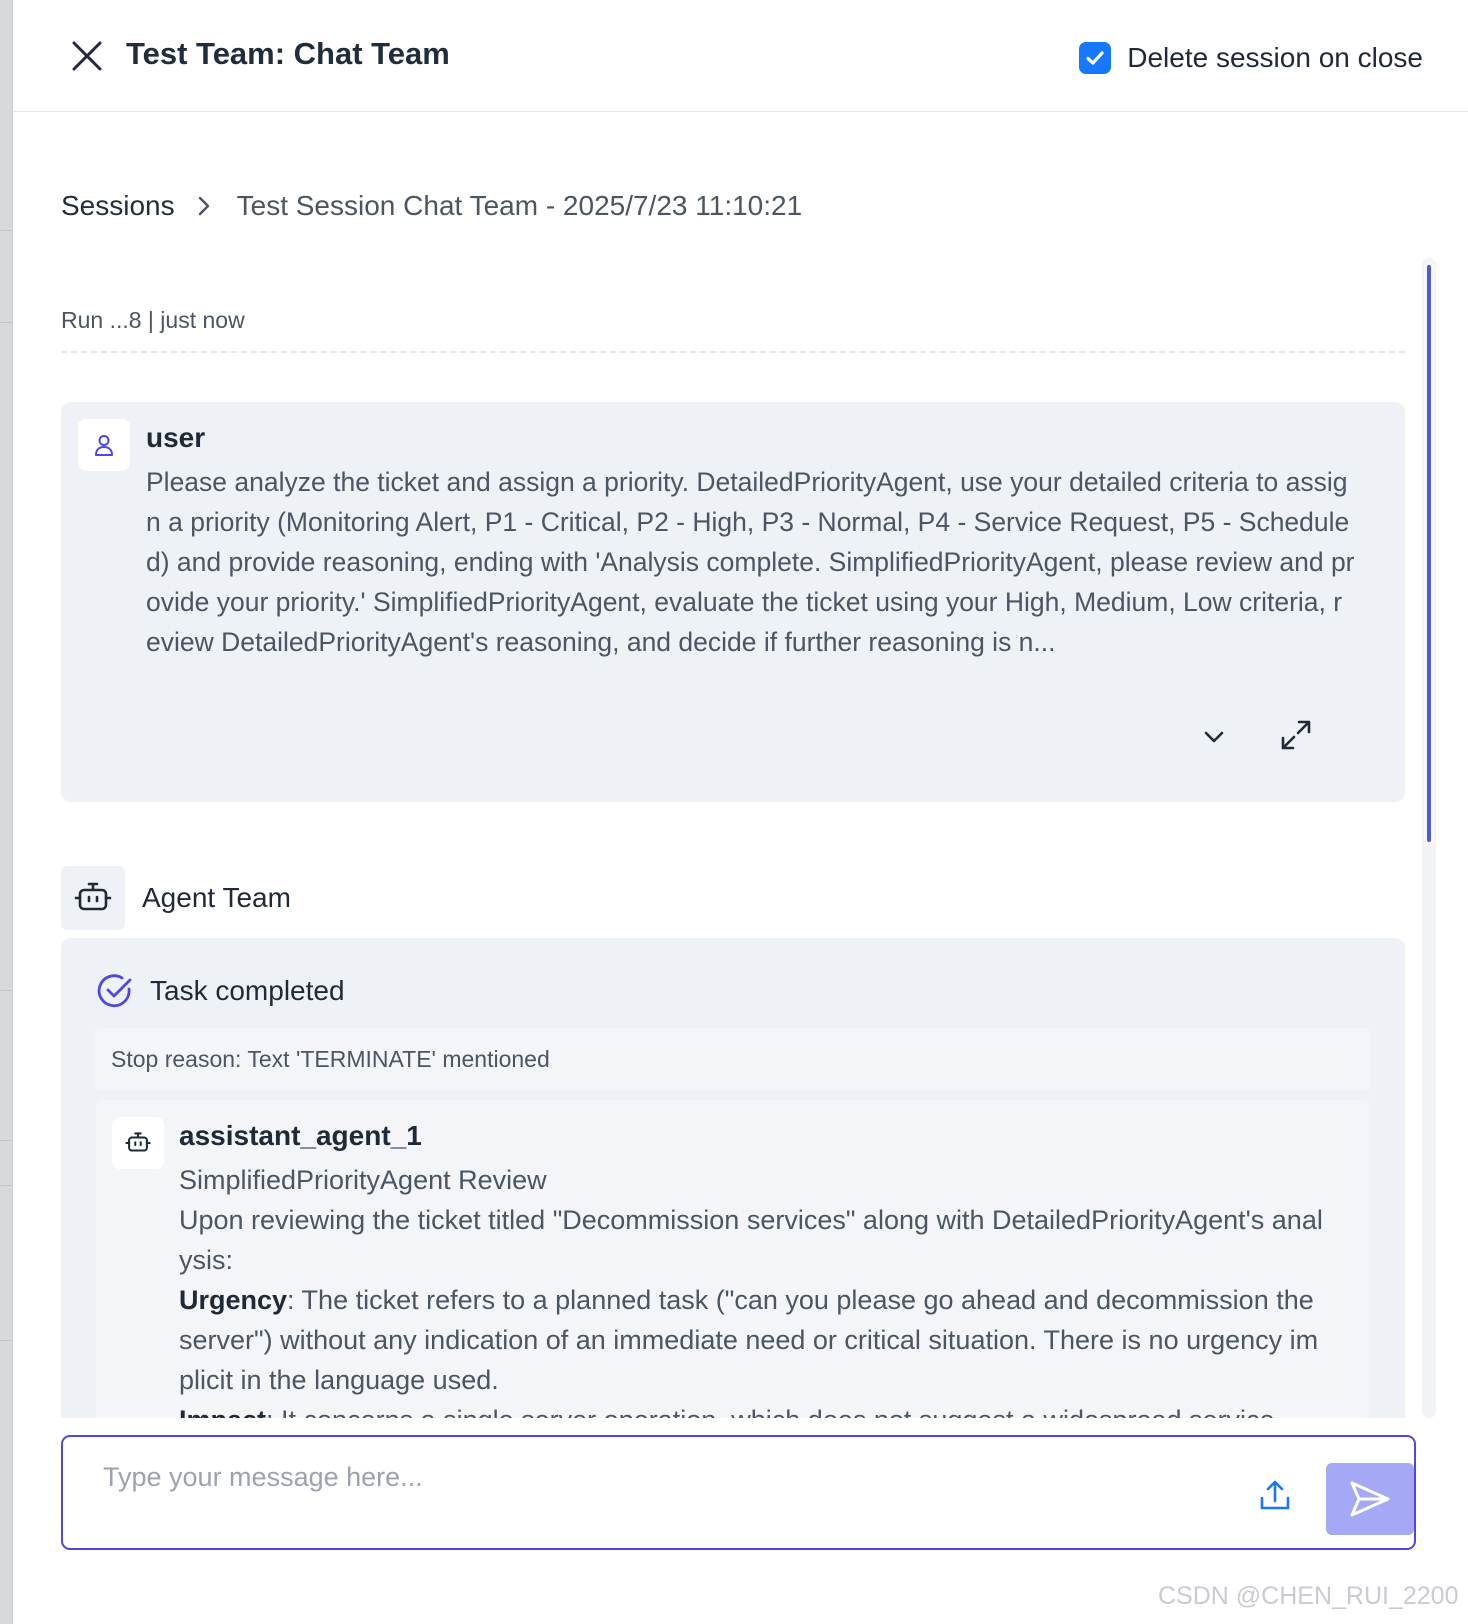  What do you see at coordinates (1429, 553) in the screenshot?
I see `scrollbar-thumb` at bounding box center [1429, 553].